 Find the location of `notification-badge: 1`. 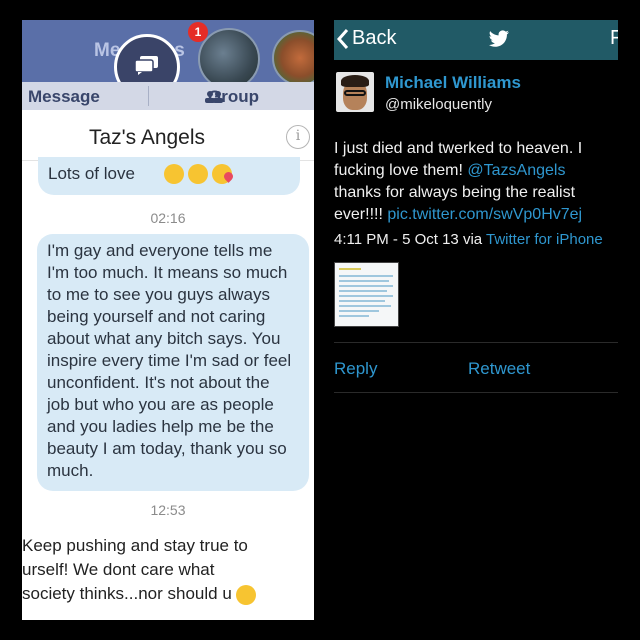

notification-badge: 1 is located at coordinates (198, 32).